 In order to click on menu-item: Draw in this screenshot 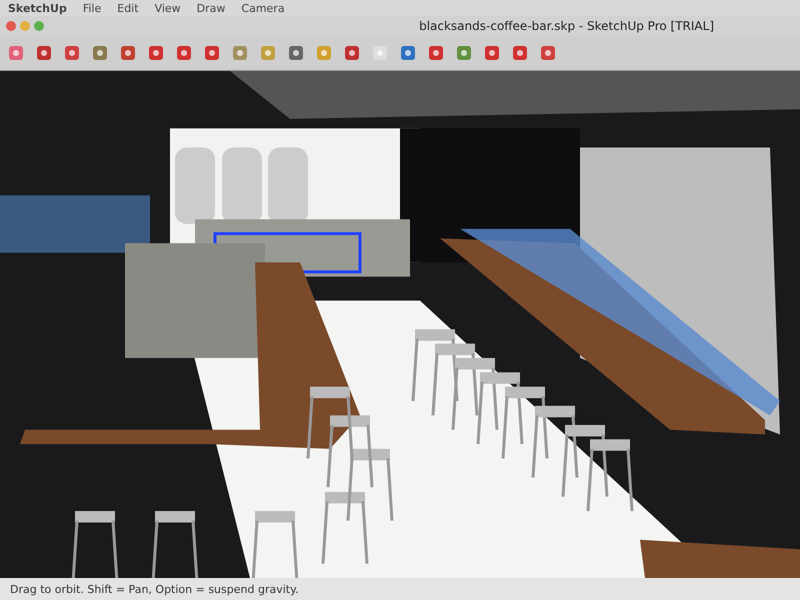, I will do `click(211, 8)`.